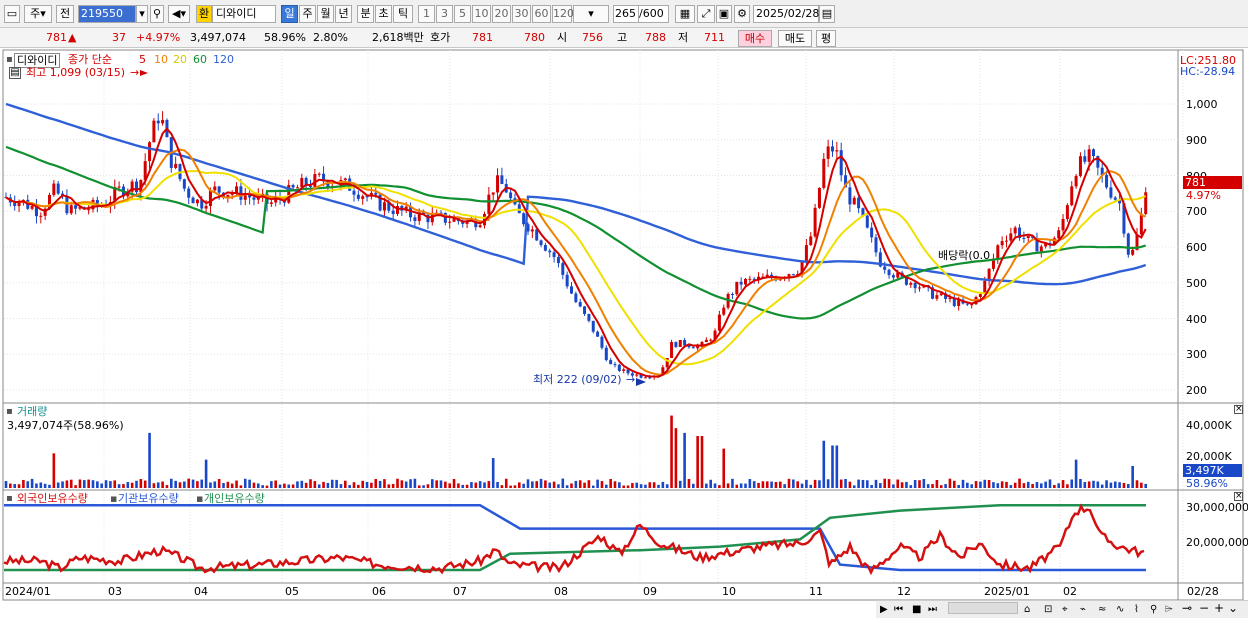 This screenshot has height=621, width=1248. I want to click on zoom-in-icon: +, so click(1219, 608).